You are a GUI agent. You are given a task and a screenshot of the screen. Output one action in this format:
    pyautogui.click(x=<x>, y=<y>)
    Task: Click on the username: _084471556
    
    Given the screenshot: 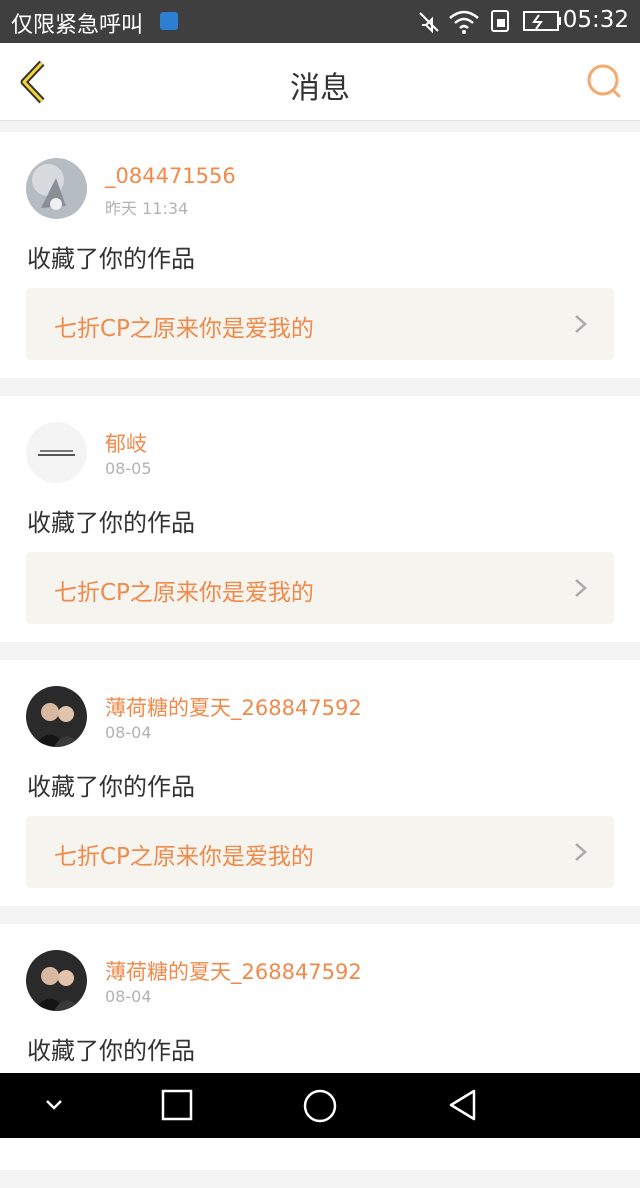 What is the action you would take?
    pyautogui.click(x=170, y=176)
    